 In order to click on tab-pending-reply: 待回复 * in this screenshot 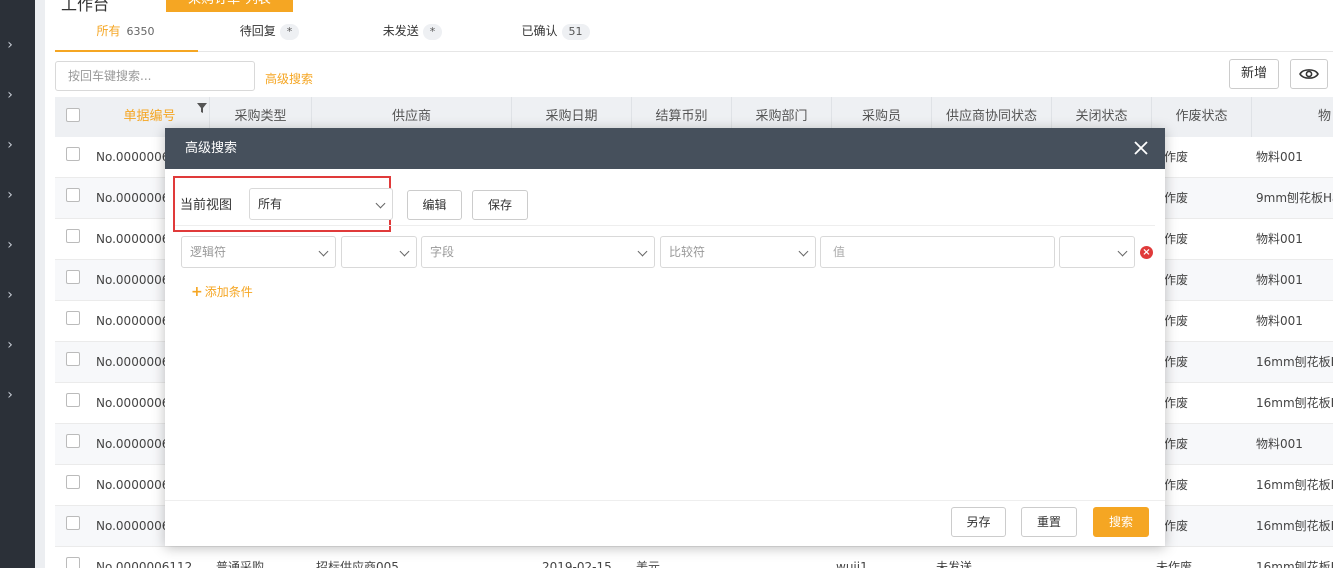, I will do `click(269, 33)`.